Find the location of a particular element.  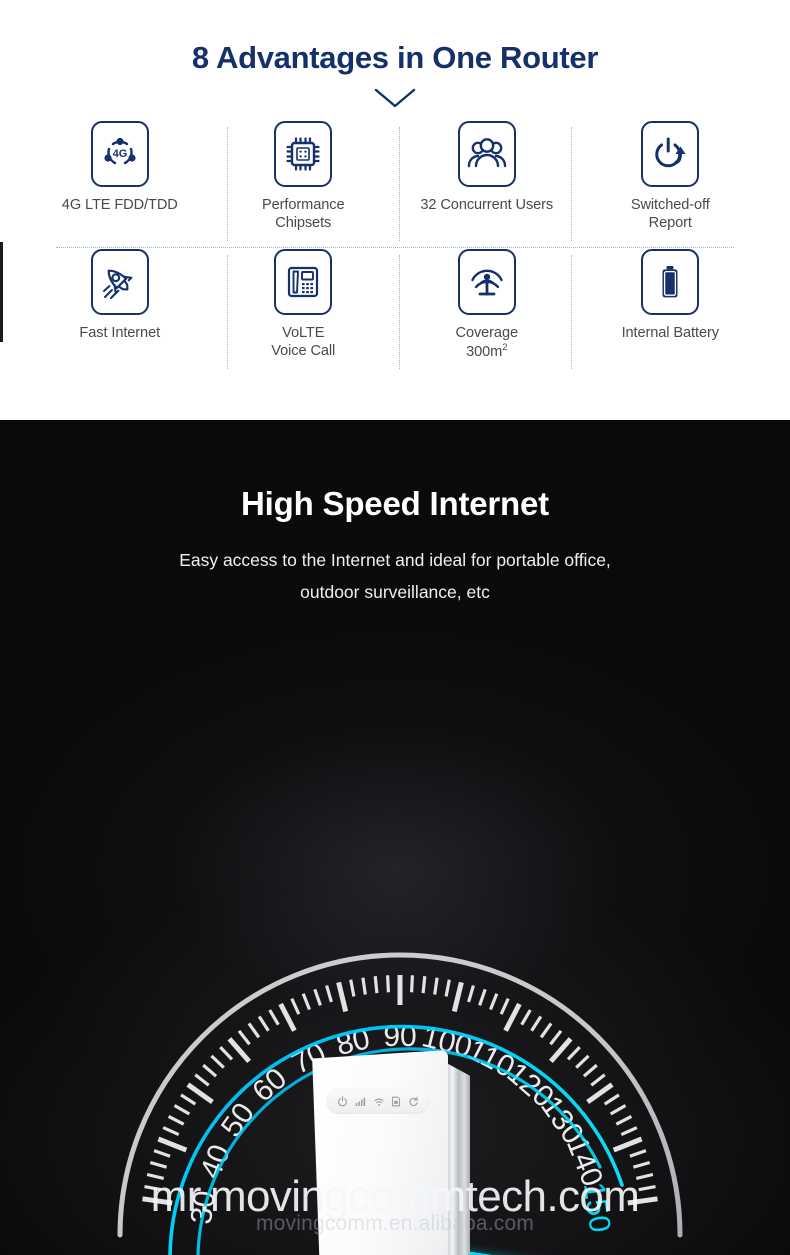

advantage-item-concurrent-users: 32 Concurrent Users is located at coordinates (487, 185).